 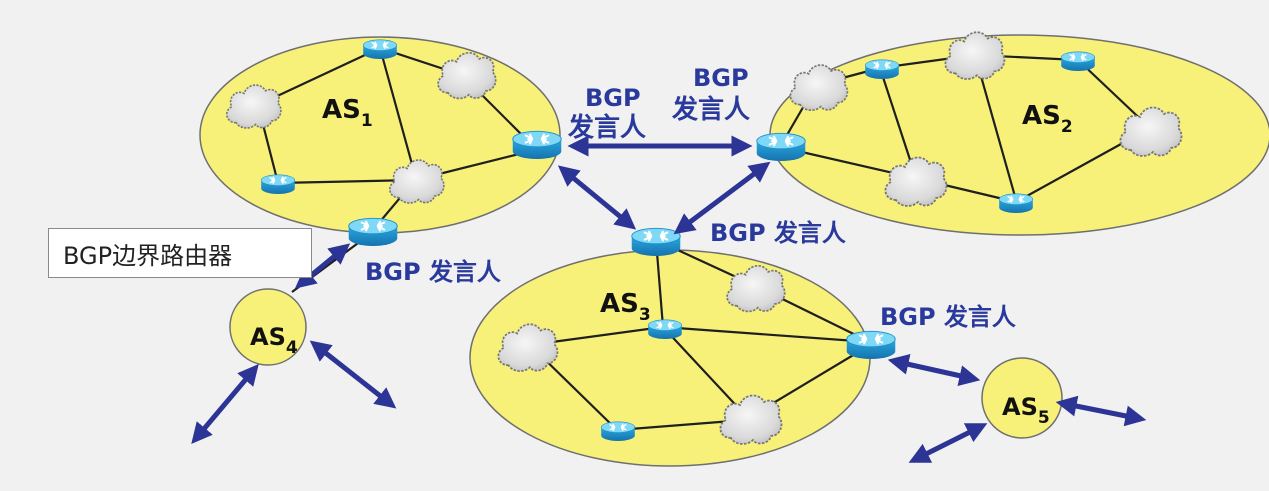 I want to click on as2-speaker-role-label: 发言人, so click(x=710, y=109).